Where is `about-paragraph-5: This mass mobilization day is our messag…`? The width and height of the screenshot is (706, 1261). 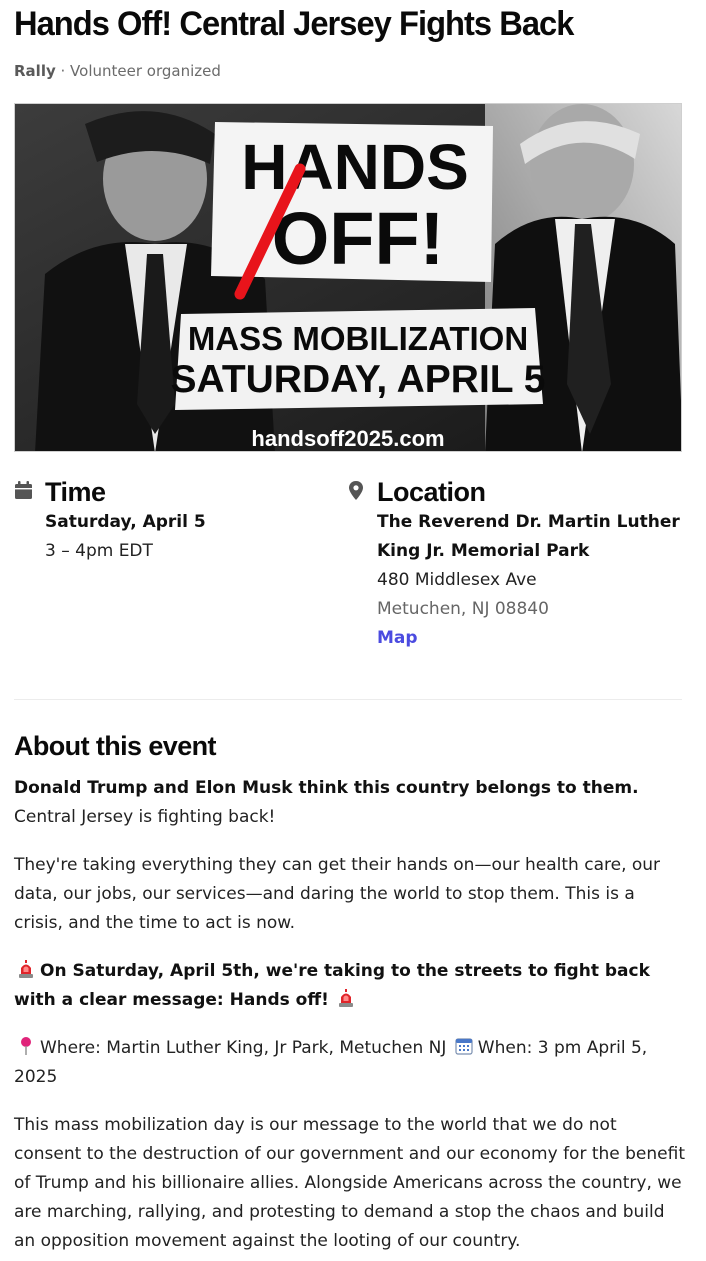 about-paragraph-5: This mass mobilization day is our messag… is located at coordinates (350, 1183).